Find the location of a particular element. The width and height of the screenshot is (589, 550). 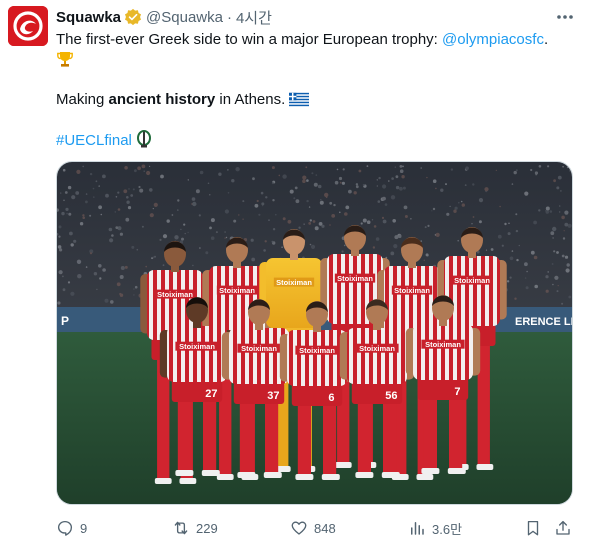

verified-badge-icon is located at coordinates (133, 17).